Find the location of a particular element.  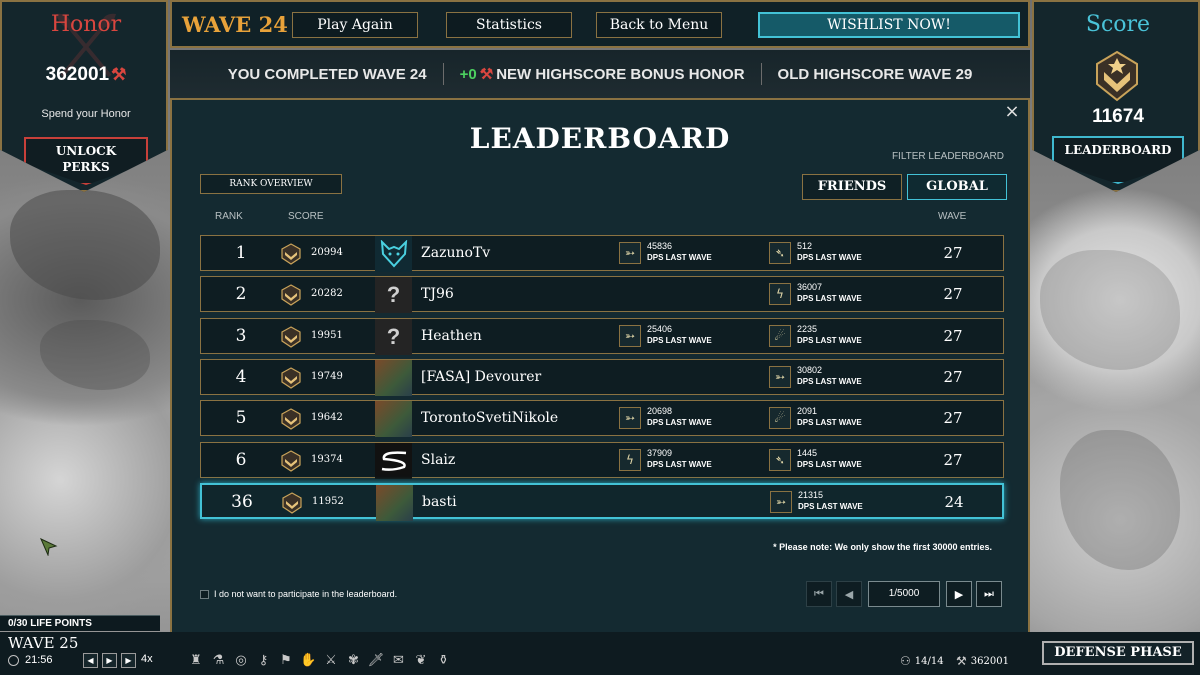

paw-icon: ✾ is located at coordinates (354, 661).